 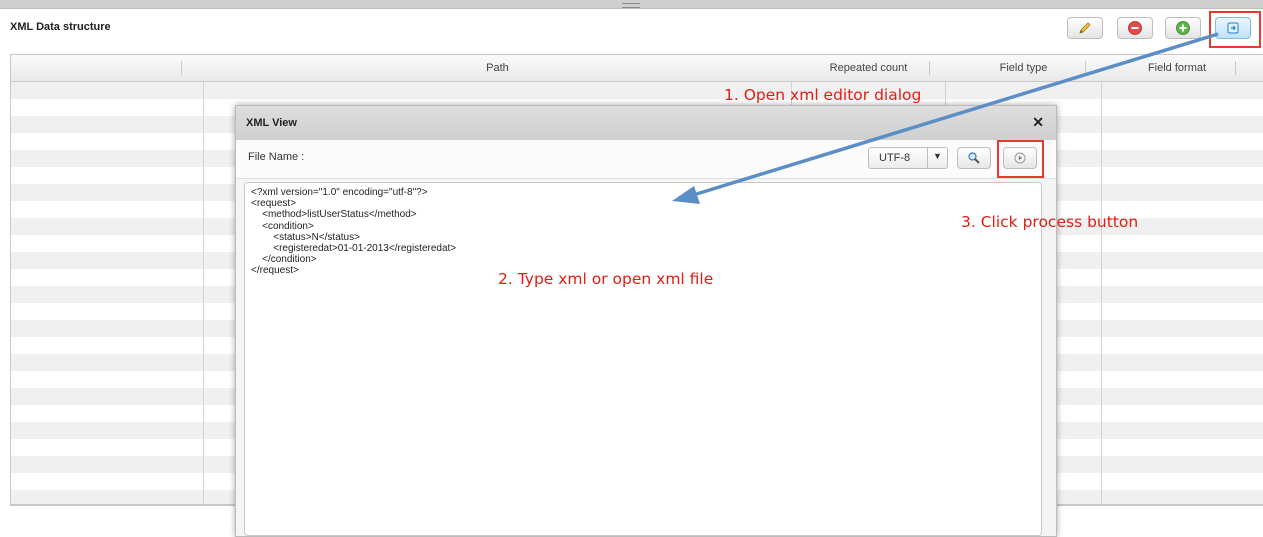 I want to click on table-row, so click(x=637, y=90).